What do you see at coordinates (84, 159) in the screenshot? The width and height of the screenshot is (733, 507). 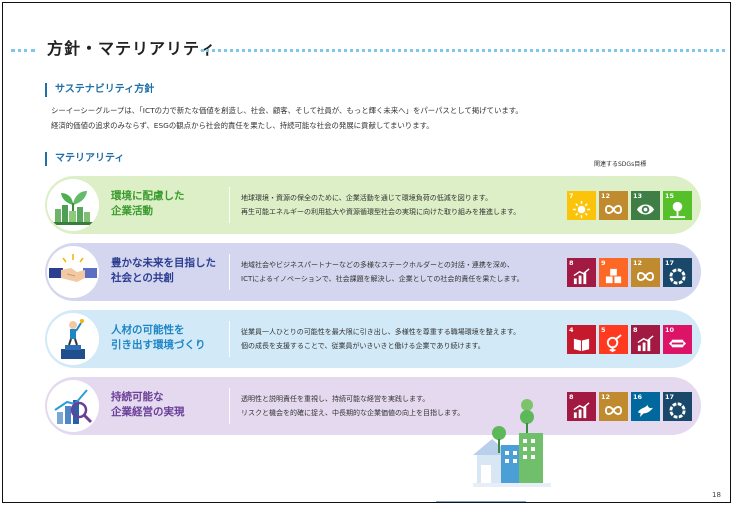 I see `materiality-heading: マテリアリティ` at bounding box center [84, 159].